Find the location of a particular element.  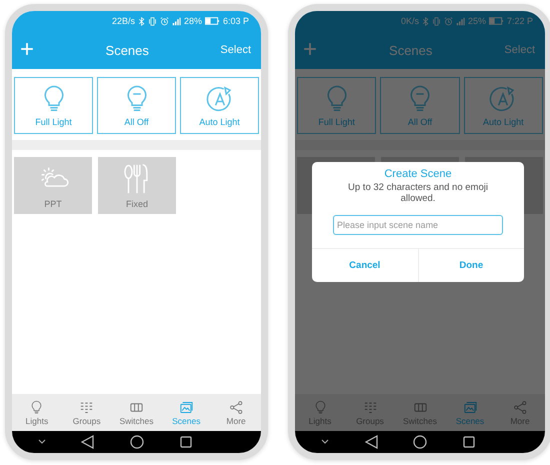

dialog-button: Cancel is located at coordinates (365, 265).